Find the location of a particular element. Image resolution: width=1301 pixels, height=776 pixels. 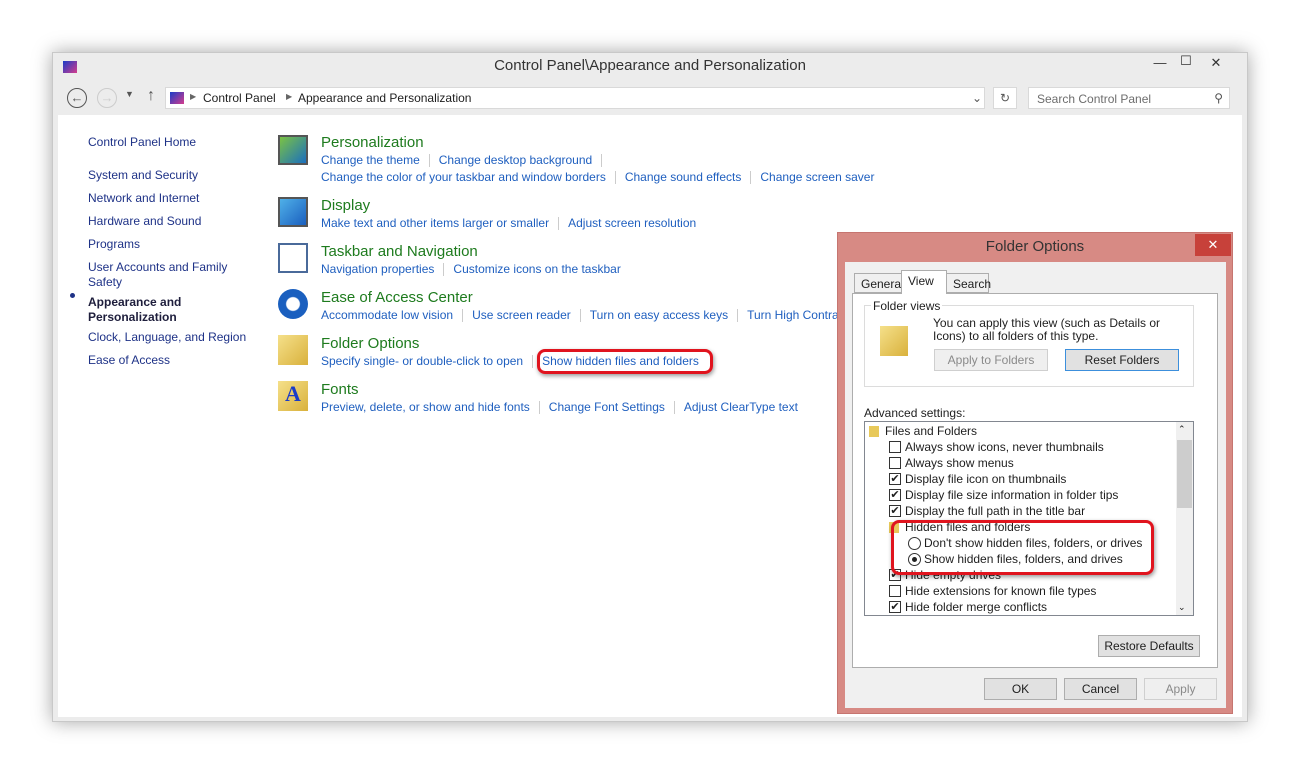

sidebar-item-network: Network and Internet is located at coordinates (143, 198).